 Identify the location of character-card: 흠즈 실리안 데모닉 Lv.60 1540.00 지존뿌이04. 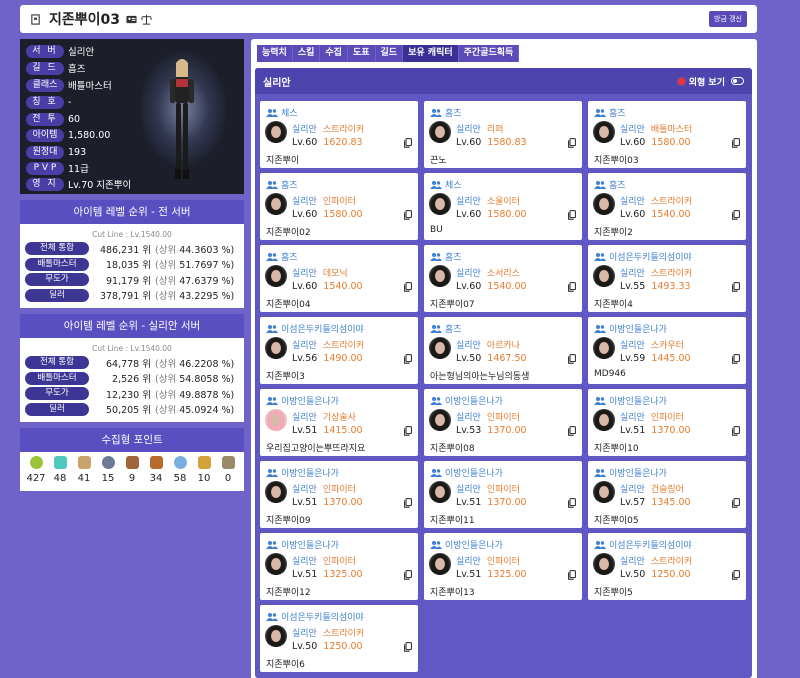
(339, 278).